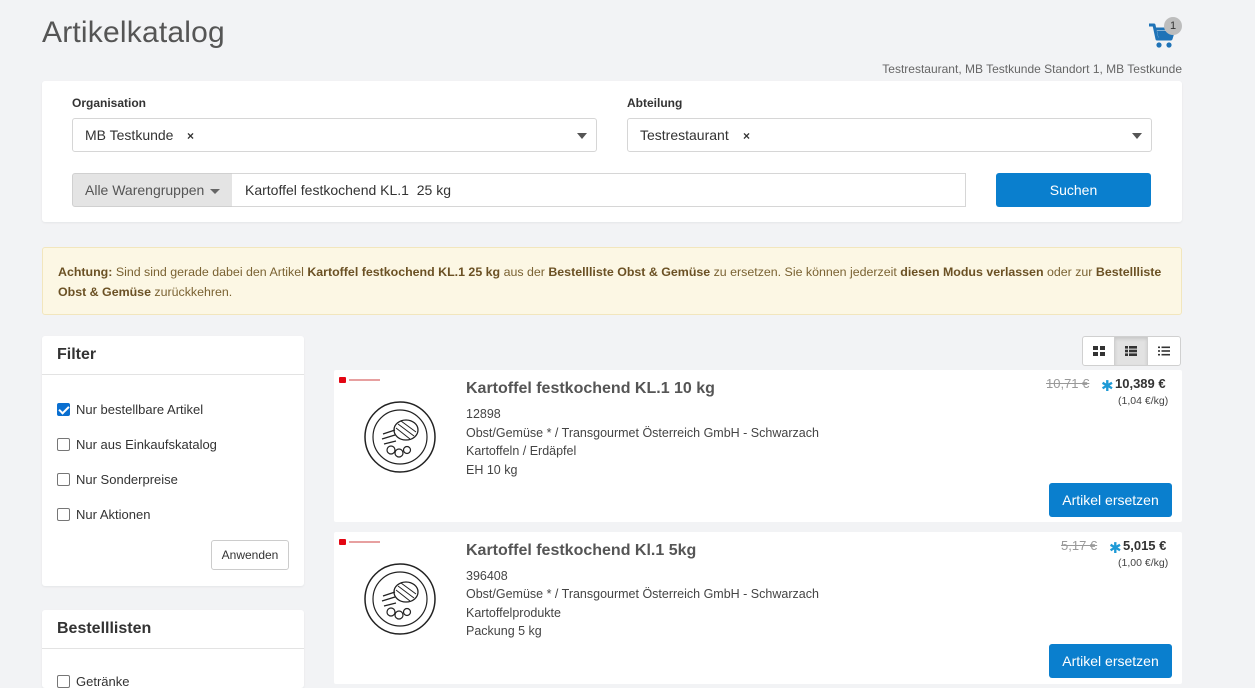  I want to click on list-view-button, so click(1131, 351).